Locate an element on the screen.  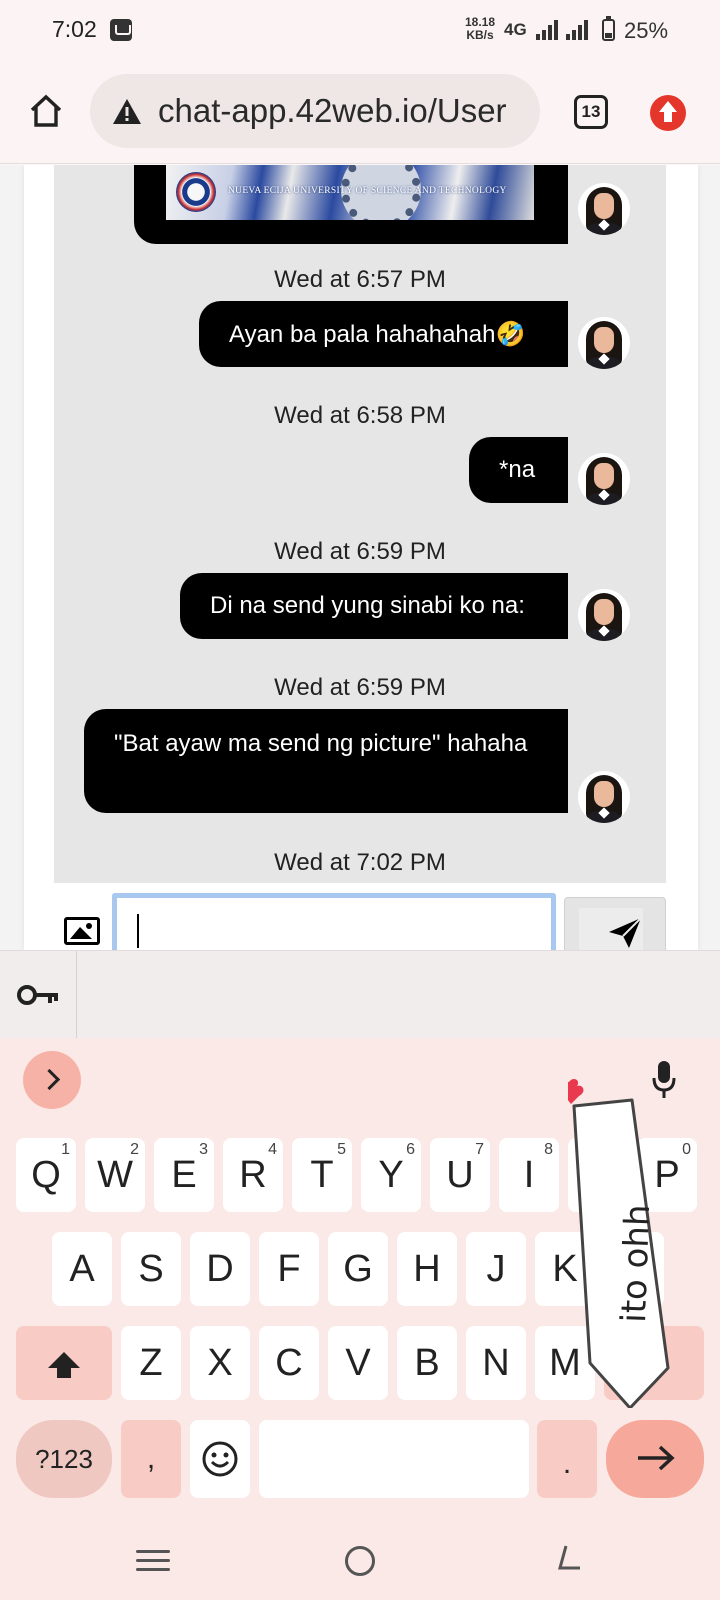
signal-icon is located at coordinates (550, 30).